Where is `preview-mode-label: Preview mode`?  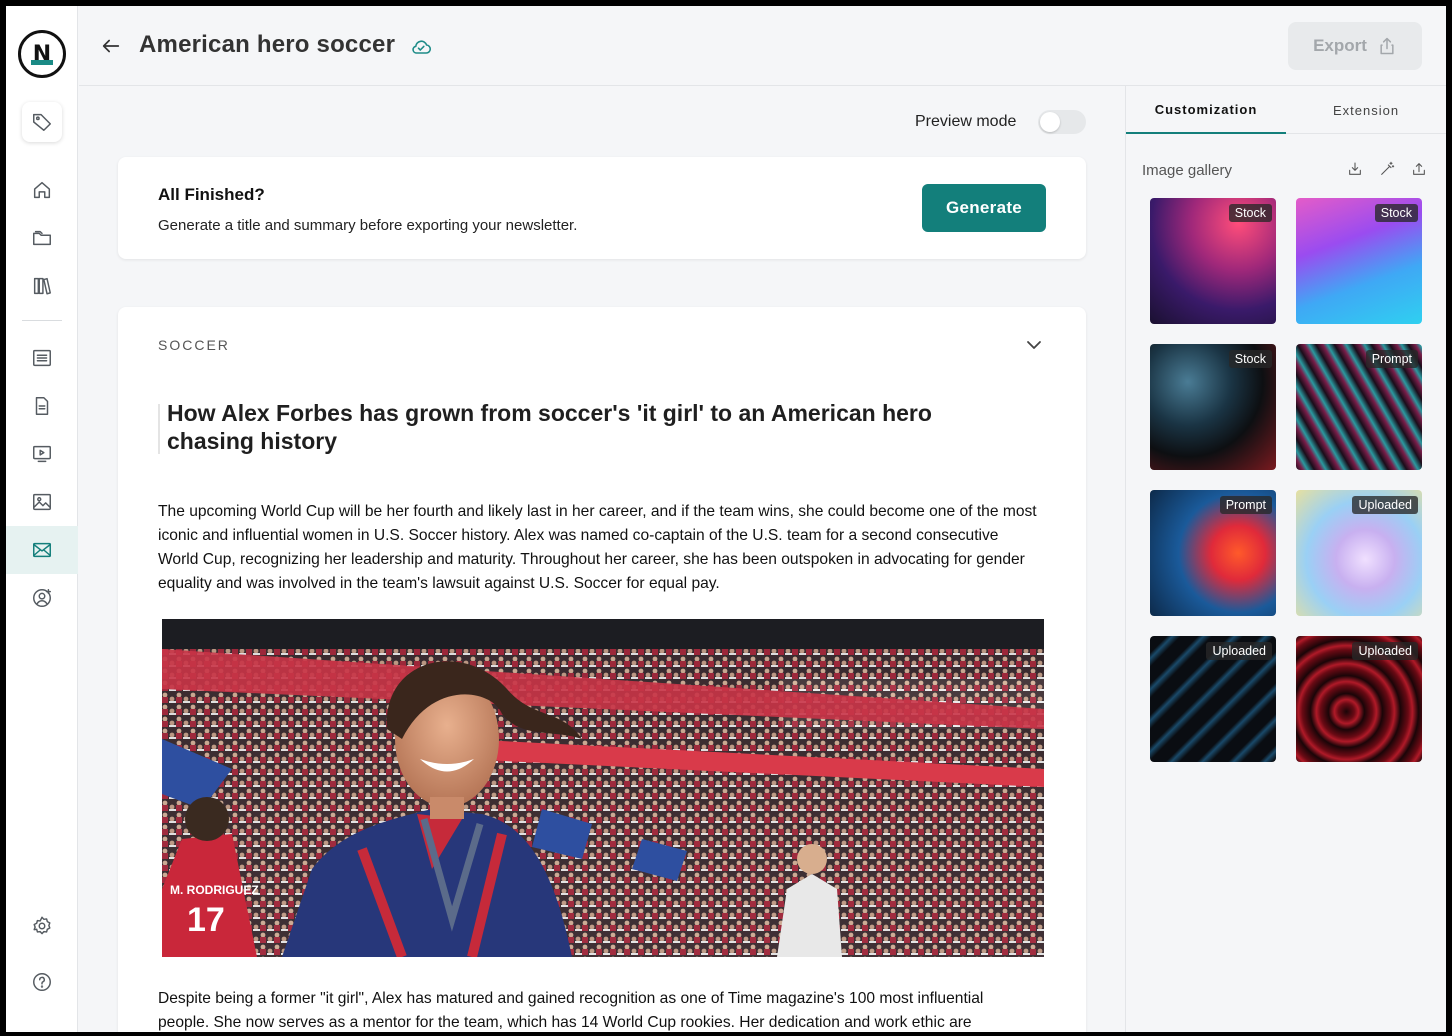
preview-mode-label: Preview mode is located at coordinates (966, 121).